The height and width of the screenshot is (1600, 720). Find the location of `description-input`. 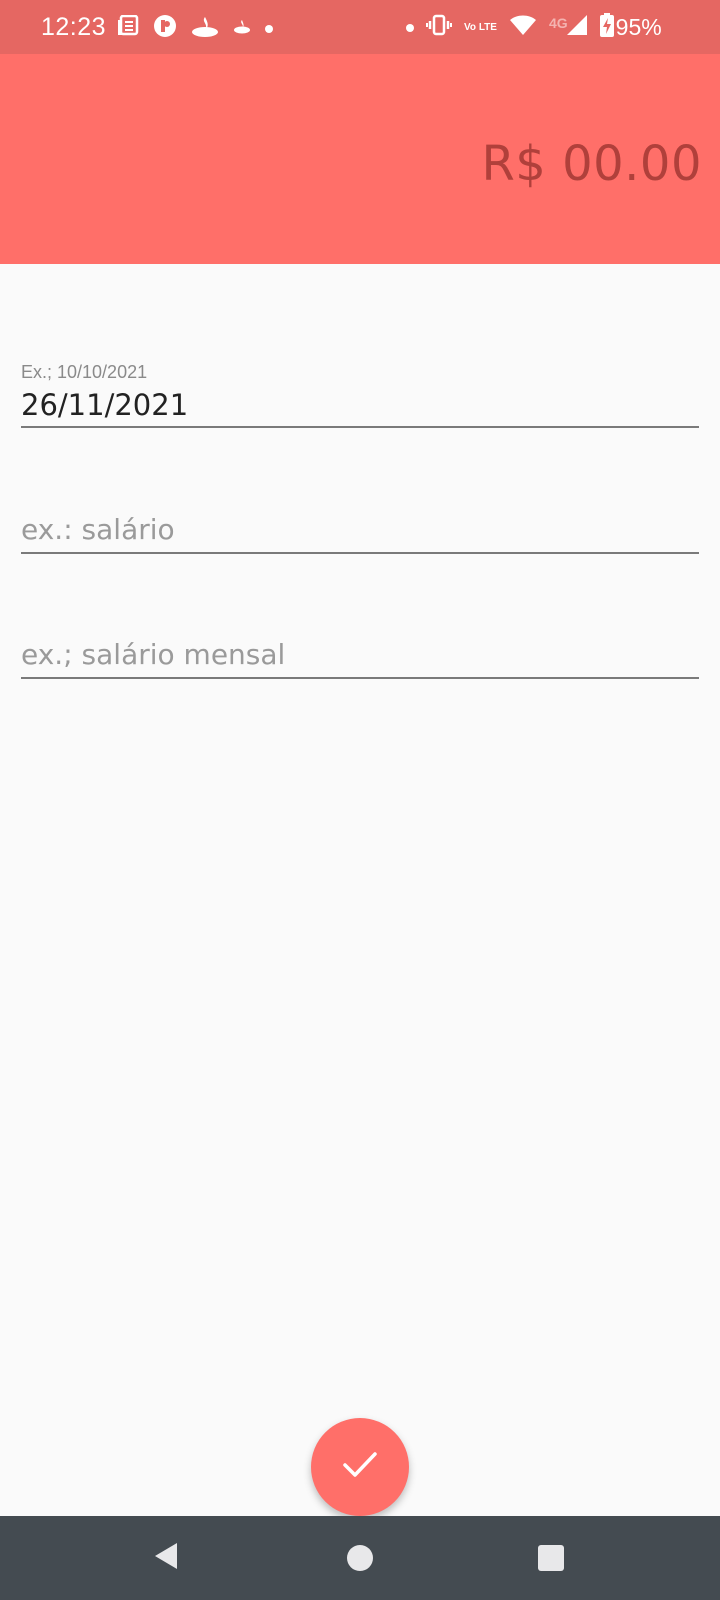

description-input is located at coordinates (360, 532).